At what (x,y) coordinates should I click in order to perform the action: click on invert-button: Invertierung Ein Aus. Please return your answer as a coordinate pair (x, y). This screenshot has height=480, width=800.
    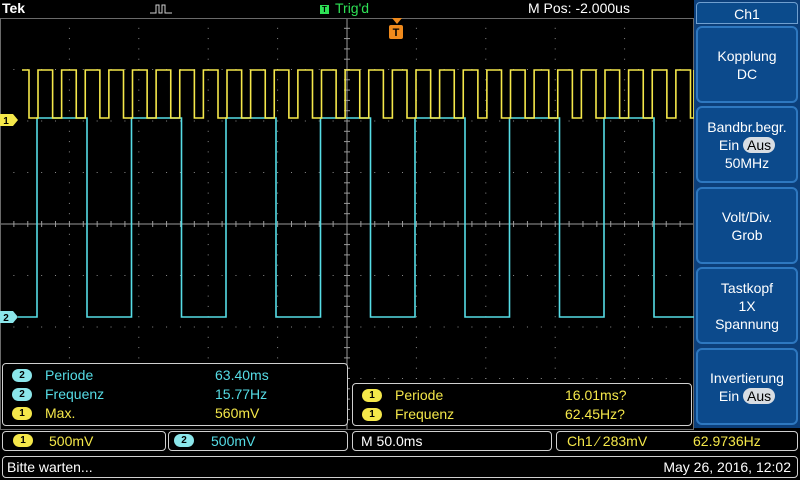
    Looking at the image, I should click on (747, 386).